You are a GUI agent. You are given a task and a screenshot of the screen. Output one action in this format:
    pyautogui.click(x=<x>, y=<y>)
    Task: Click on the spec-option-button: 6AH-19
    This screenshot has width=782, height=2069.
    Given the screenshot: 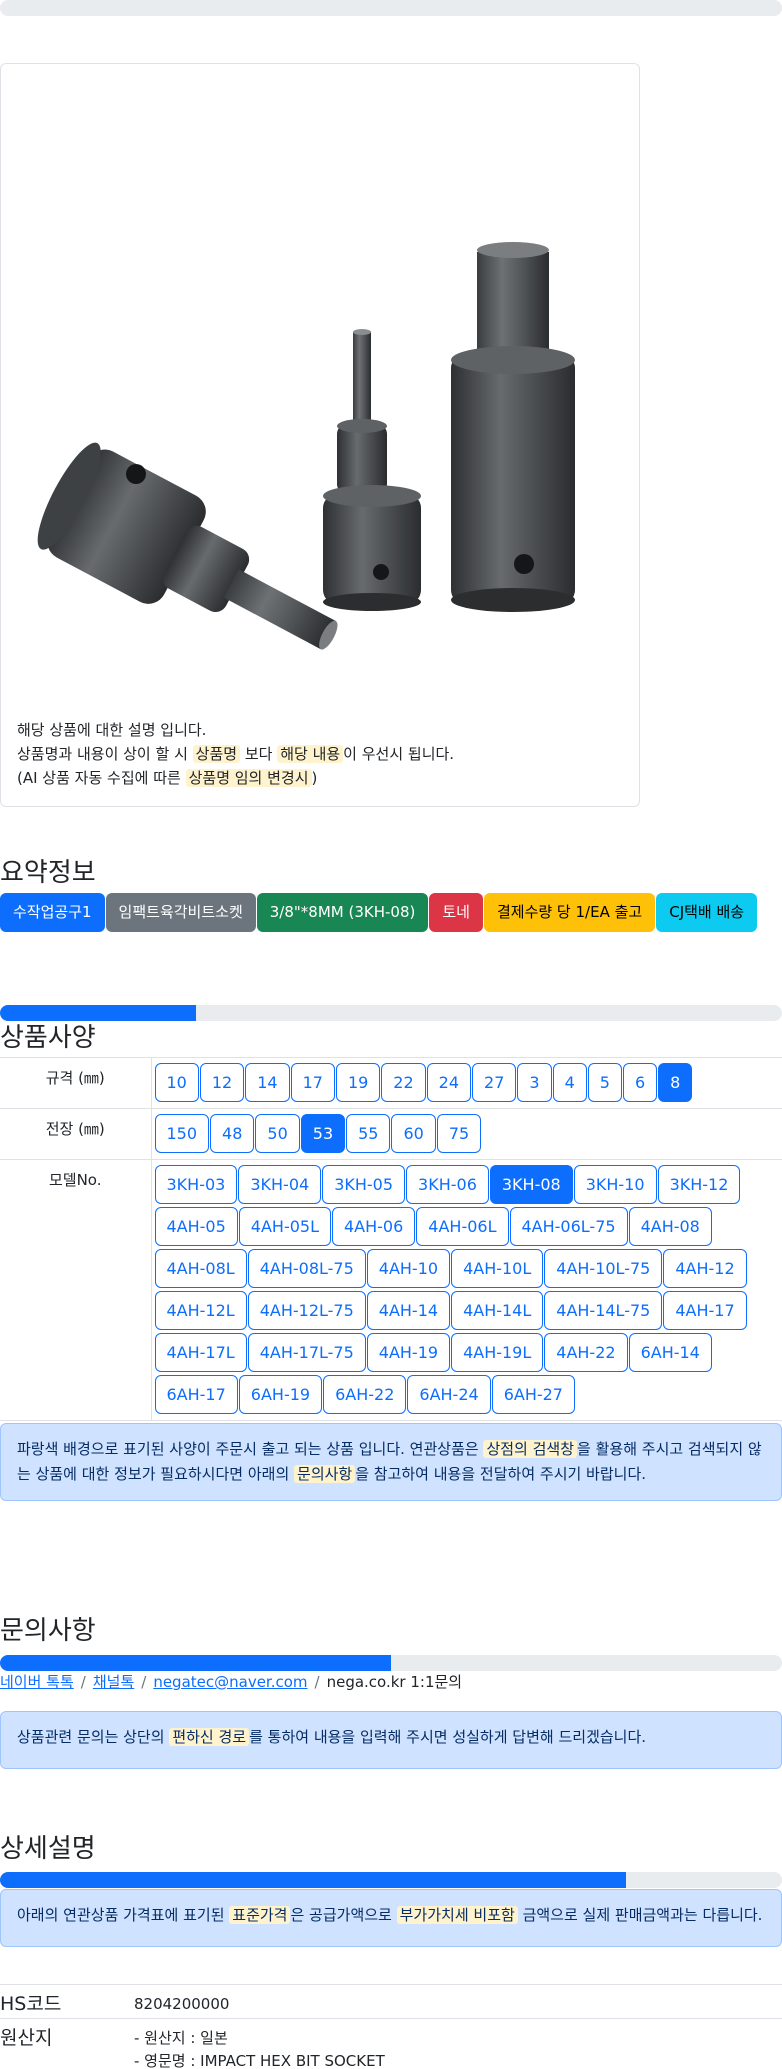 What is the action you would take?
    pyautogui.click(x=280, y=1394)
    